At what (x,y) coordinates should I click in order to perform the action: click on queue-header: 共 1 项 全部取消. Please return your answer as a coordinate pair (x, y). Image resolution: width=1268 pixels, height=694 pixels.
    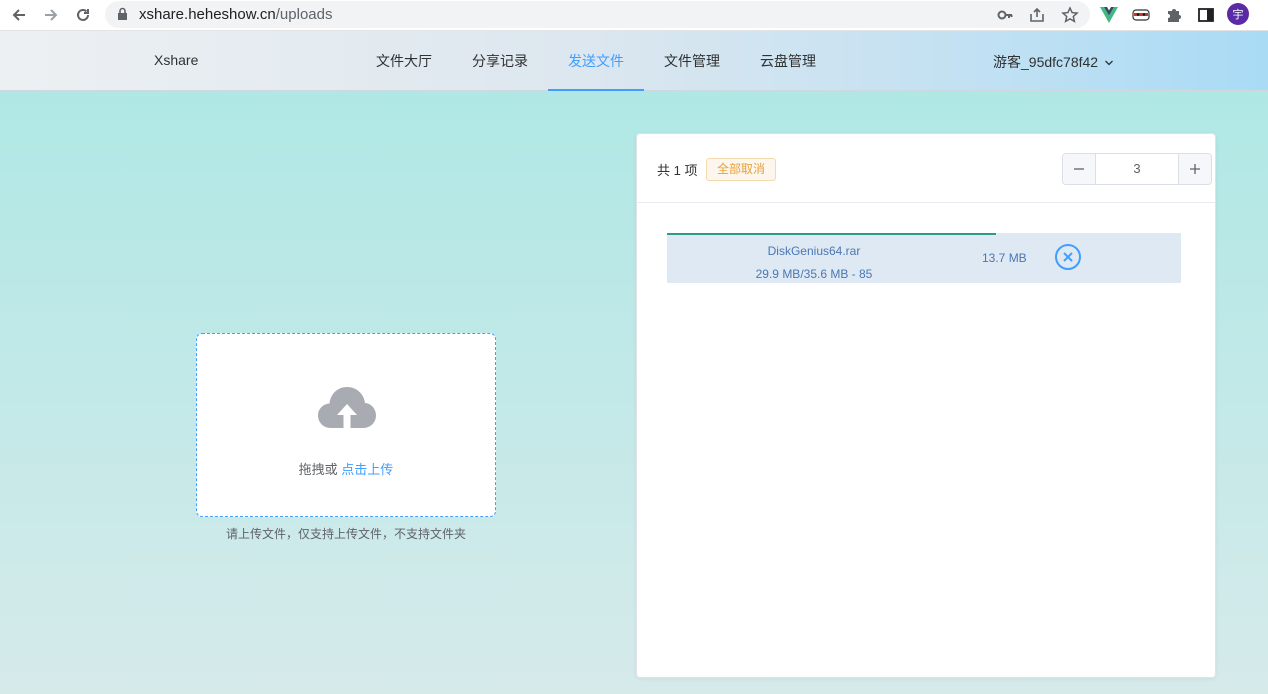
    Looking at the image, I should click on (926, 168).